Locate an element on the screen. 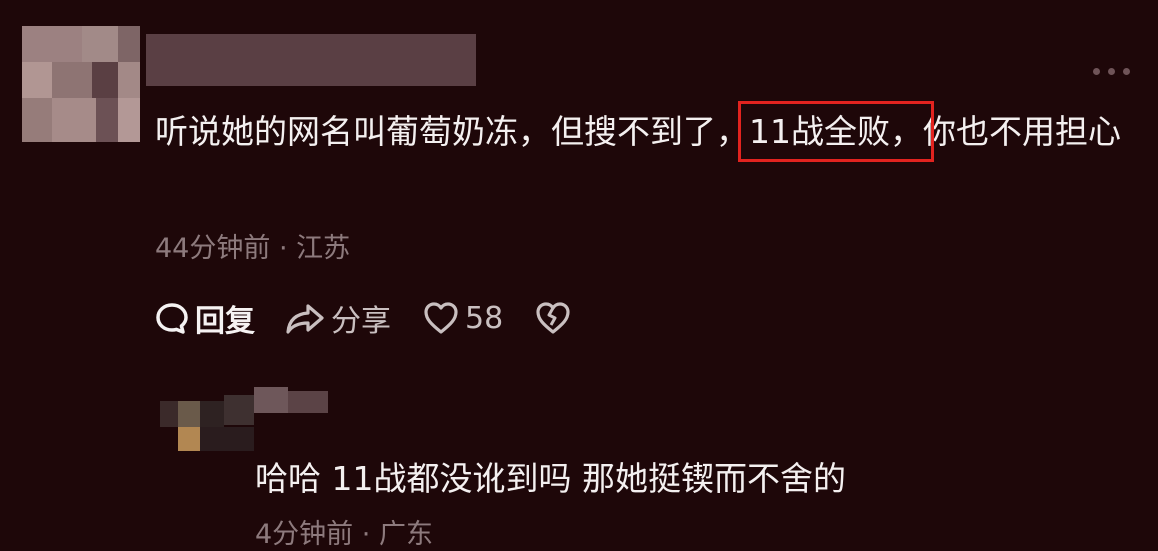  reply-time: 4分钟前 is located at coordinates (304, 534).